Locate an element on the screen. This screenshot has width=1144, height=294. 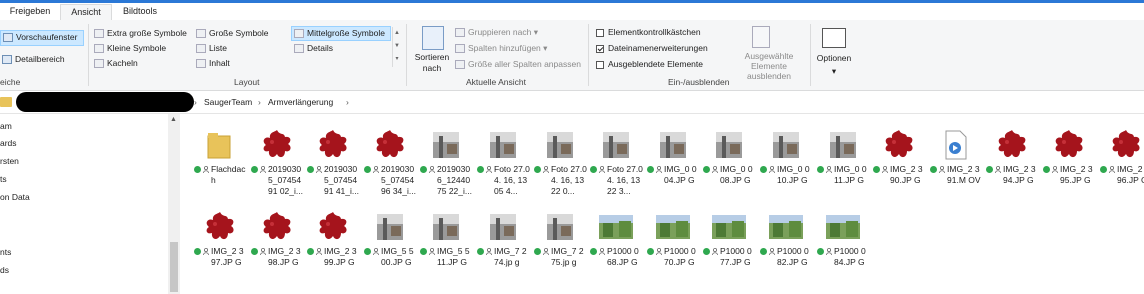
nav-item: ards is located at coordinates (8, 143).